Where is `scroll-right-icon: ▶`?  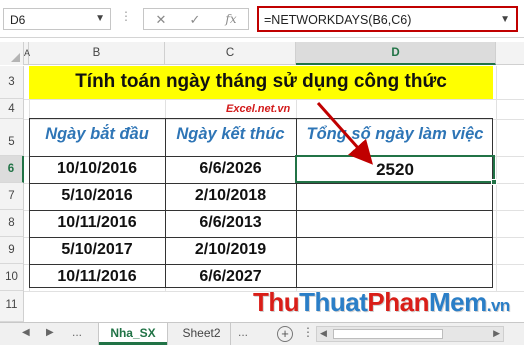 scroll-right-icon: ▶ is located at coordinates (496, 333).